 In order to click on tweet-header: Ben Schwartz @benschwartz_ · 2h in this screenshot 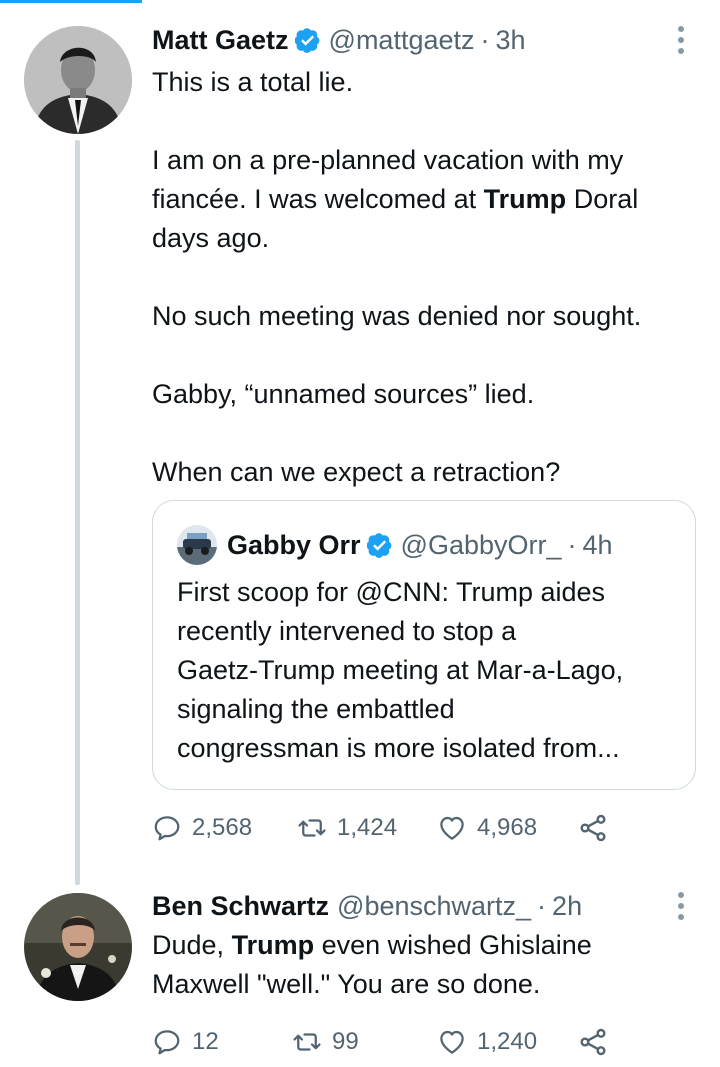, I will do `click(424, 906)`.